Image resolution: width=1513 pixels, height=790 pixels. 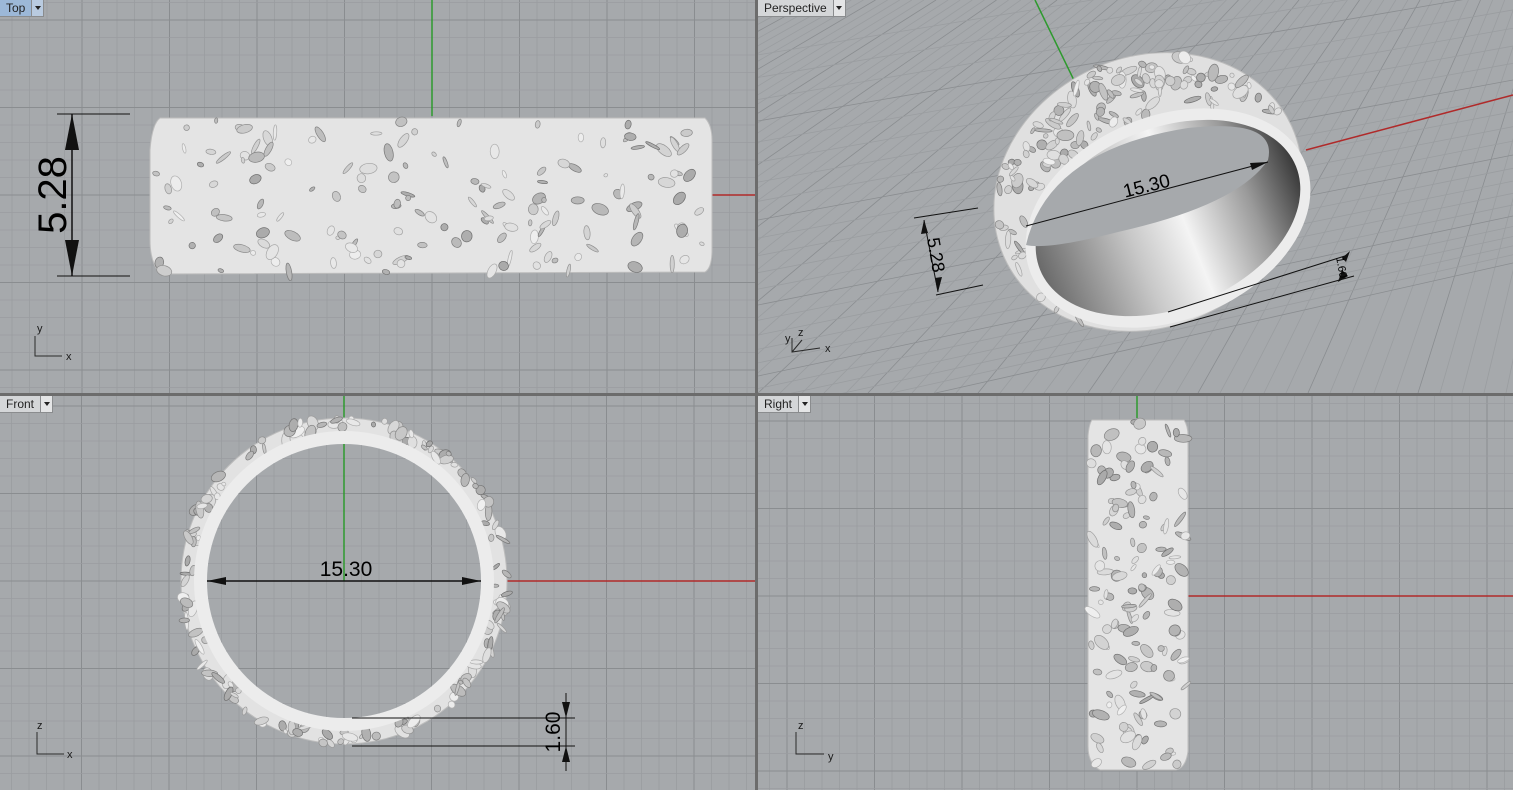 I want to click on dimension-width: 5.28, so click(x=53, y=195).